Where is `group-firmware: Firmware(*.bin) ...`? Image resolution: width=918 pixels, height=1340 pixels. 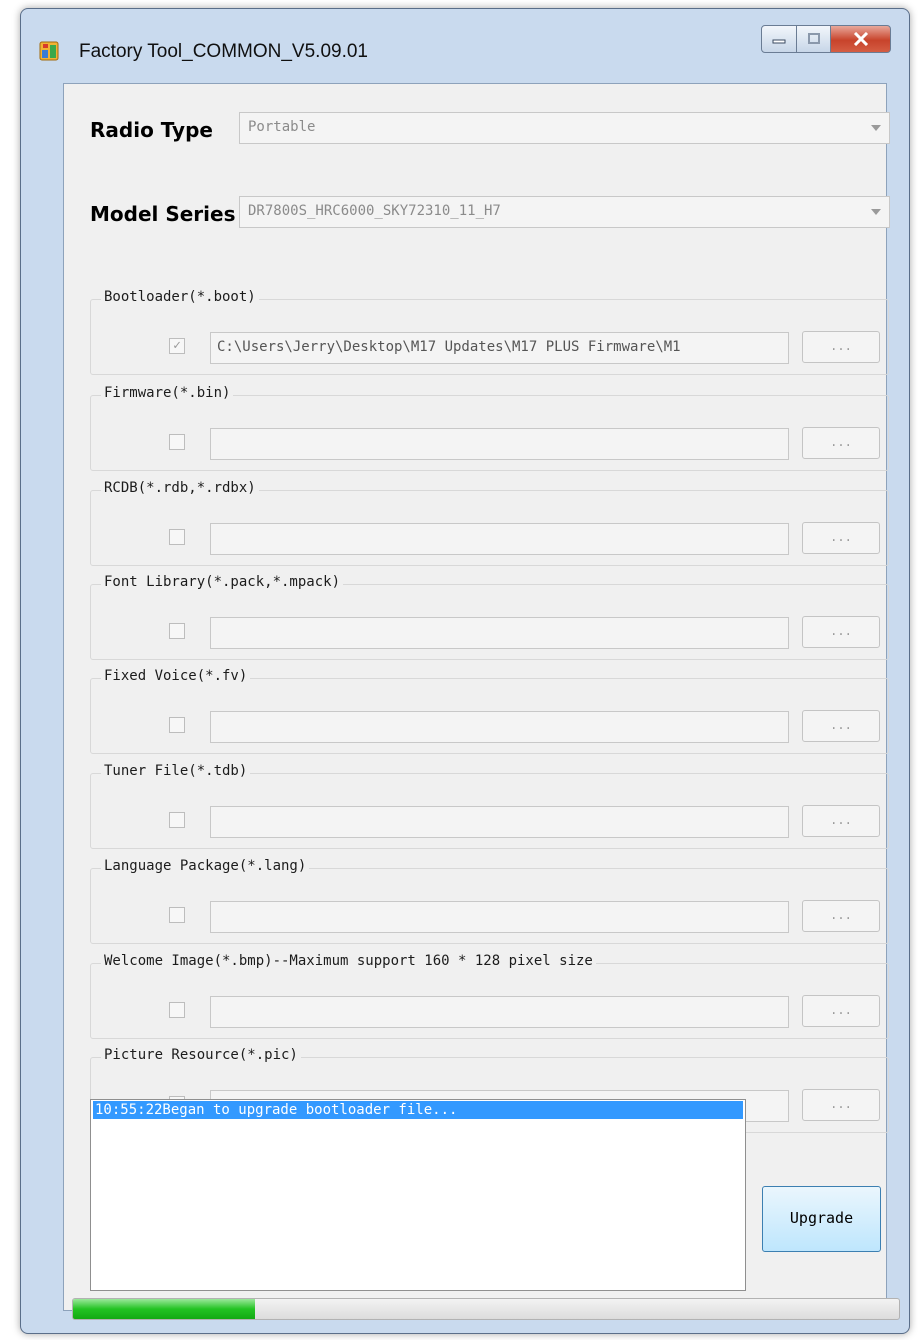 group-firmware: Firmware(*.bin) ... is located at coordinates (489, 428).